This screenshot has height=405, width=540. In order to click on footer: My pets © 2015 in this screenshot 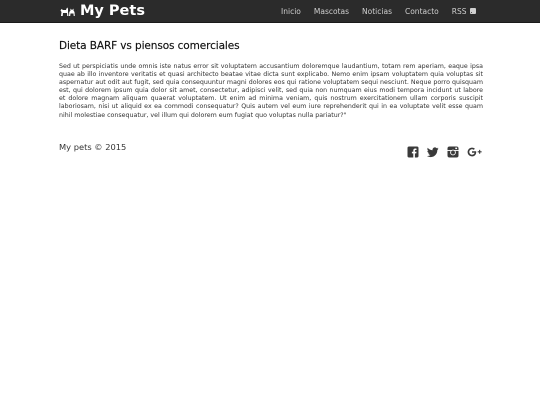, I will do `click(271, 150)`.